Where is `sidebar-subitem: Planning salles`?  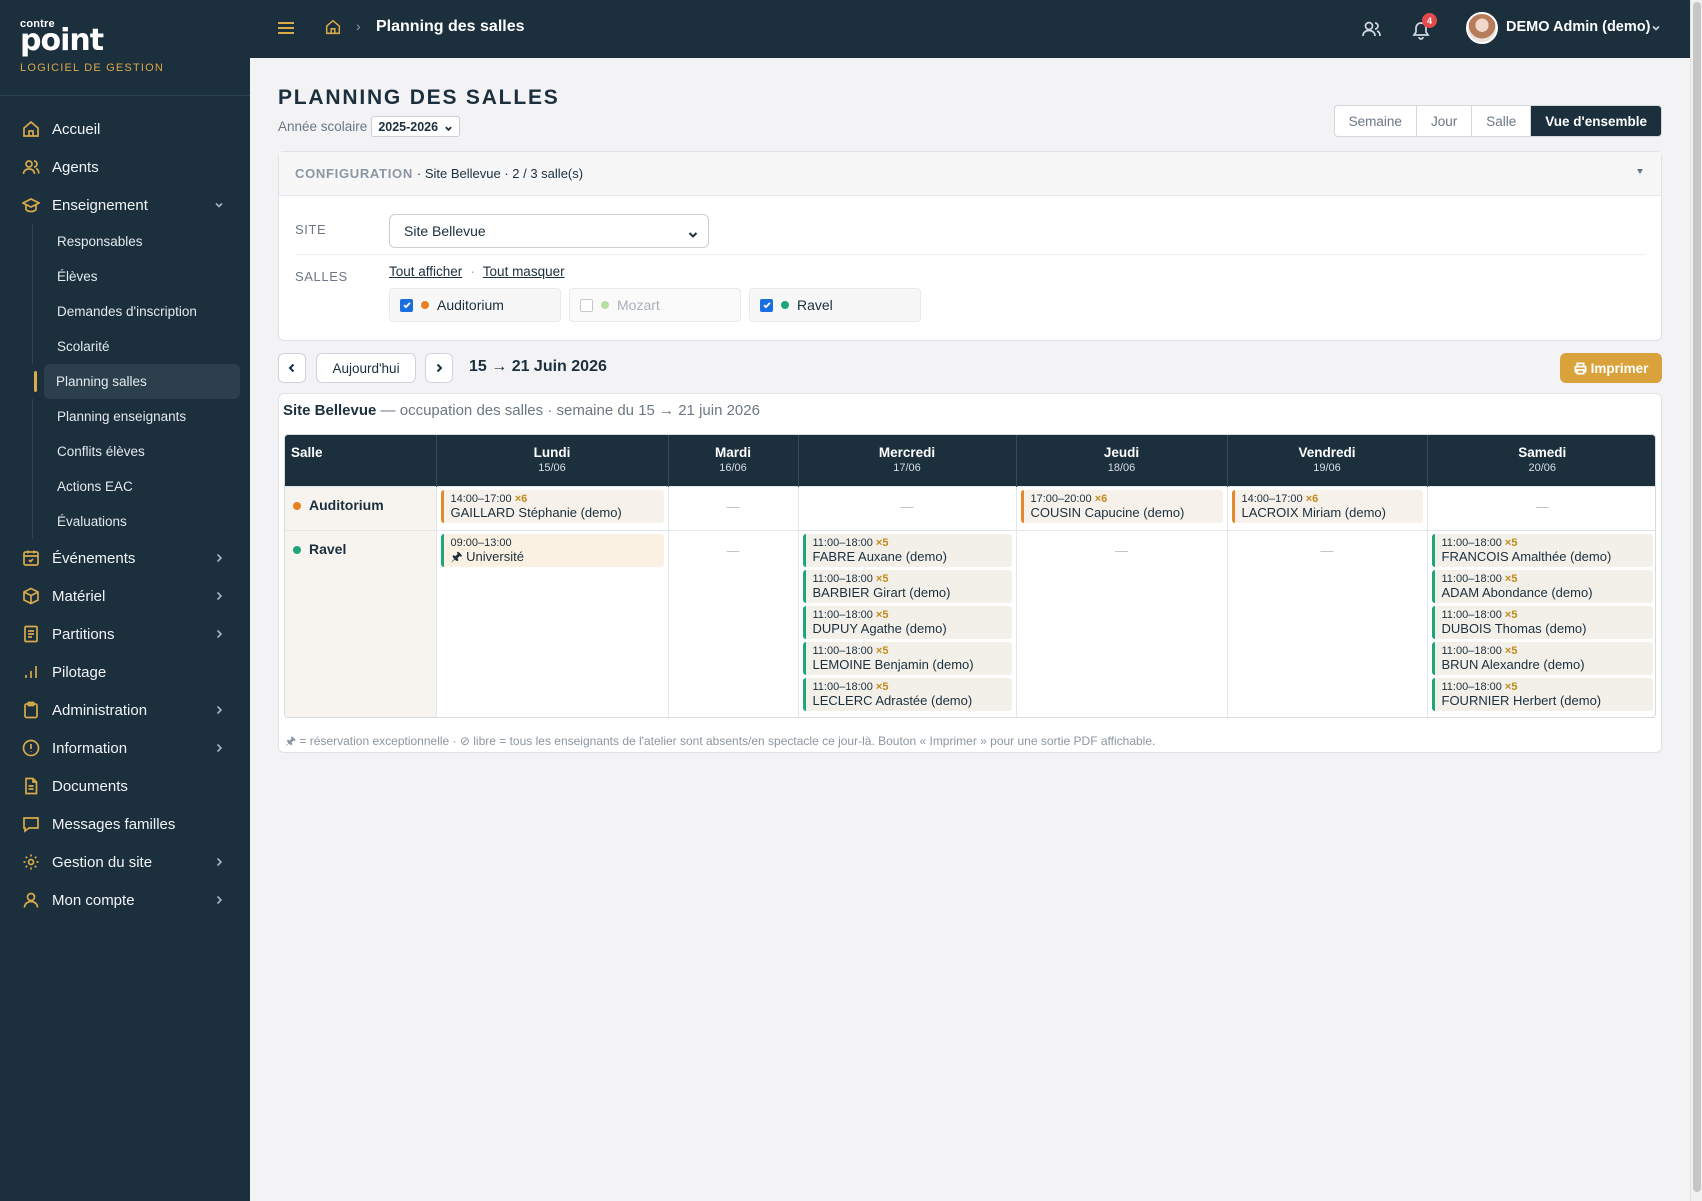 sidebar-subitem: Planning salles is located at coordinates (137, 381).